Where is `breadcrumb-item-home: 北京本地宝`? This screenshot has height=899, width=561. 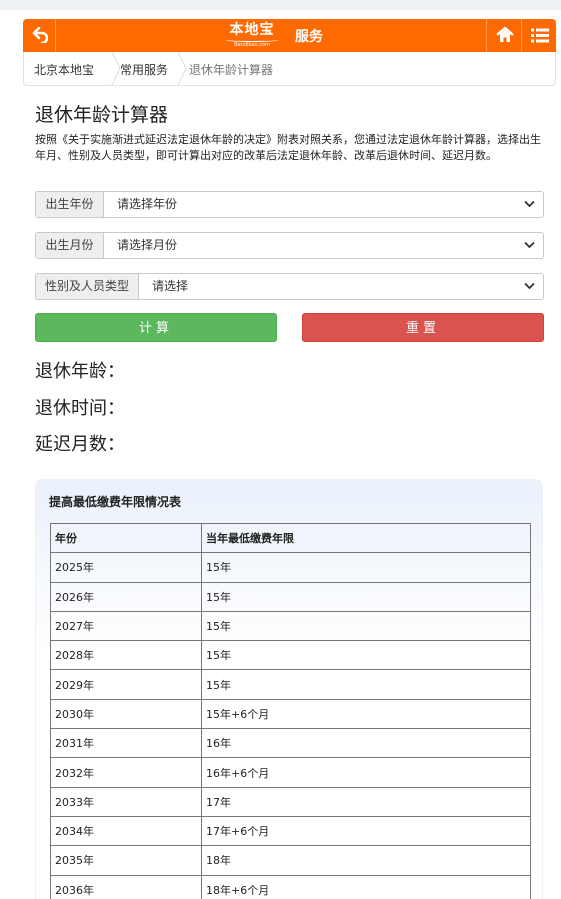
breadcrumb-item-home: 北京本地宝 is located at coordinates (64, 69).